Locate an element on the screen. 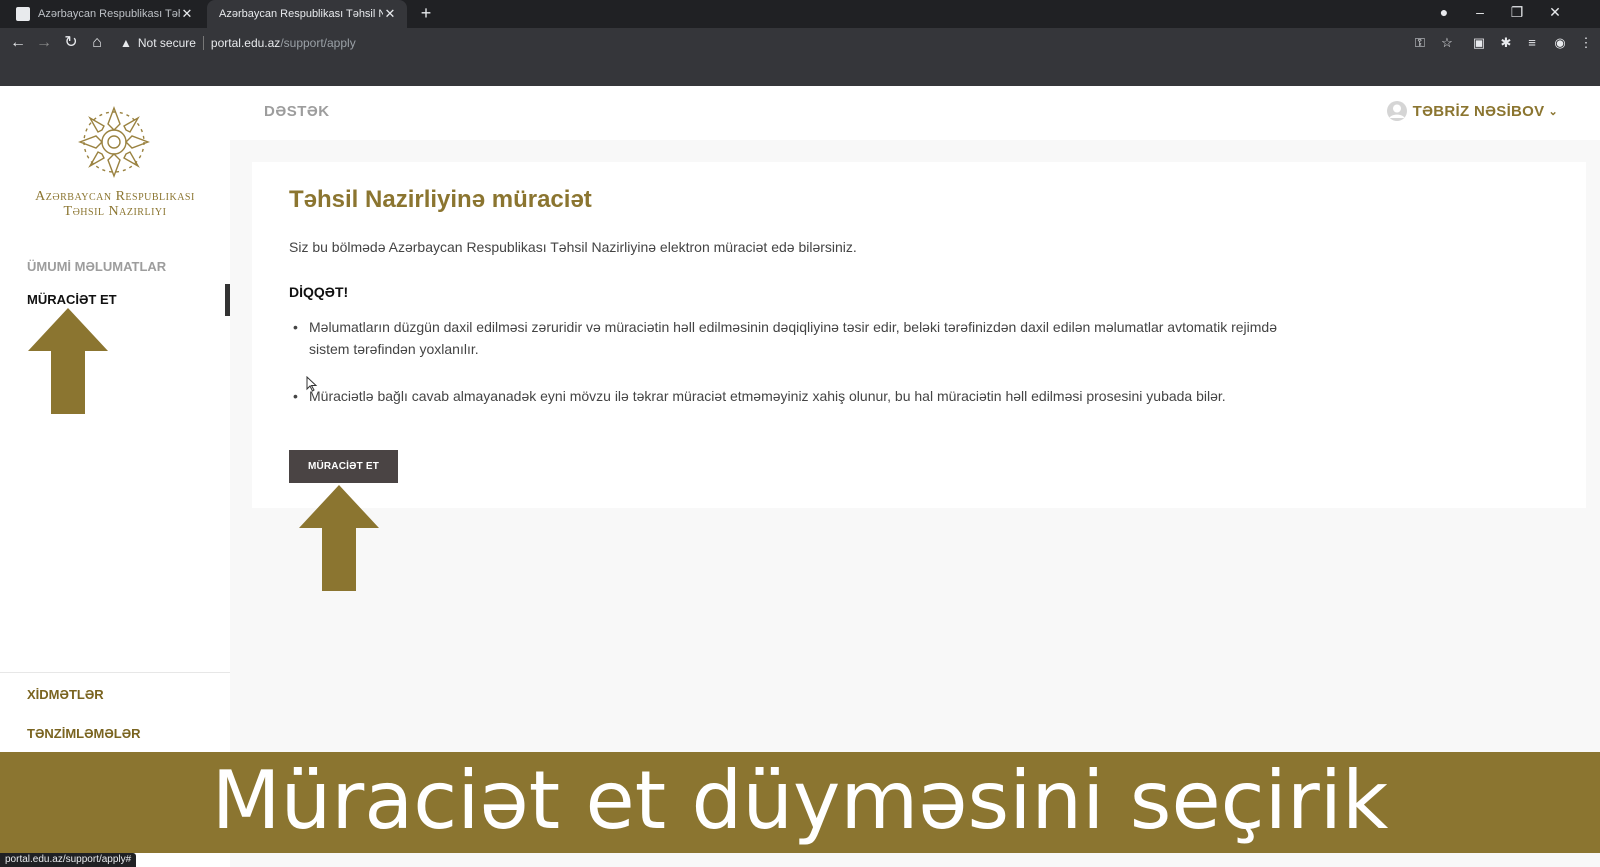 This screenshot has height=867, width=1600. sidebar-item-general-info: ÜMUMİ MƏLUMATLAR is located at coordinates (96, 266).